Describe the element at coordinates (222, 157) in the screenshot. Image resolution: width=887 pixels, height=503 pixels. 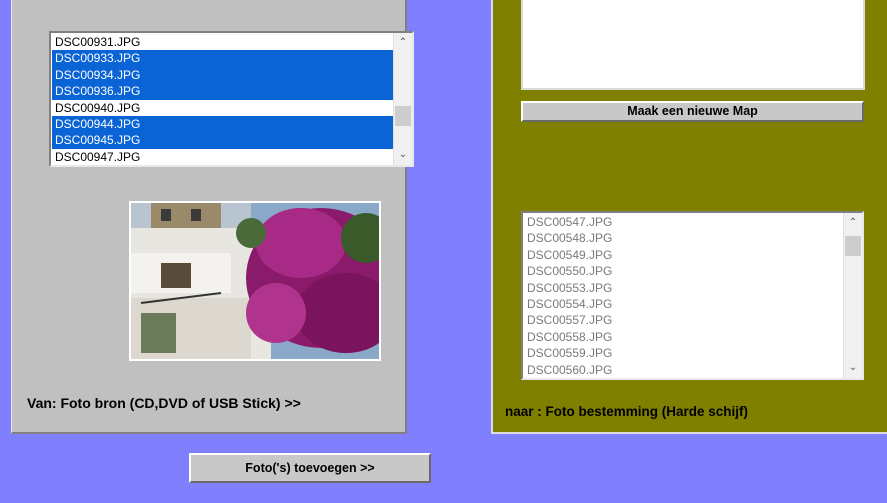
I see `source-file-item: DSC00947.JPG` at that location.